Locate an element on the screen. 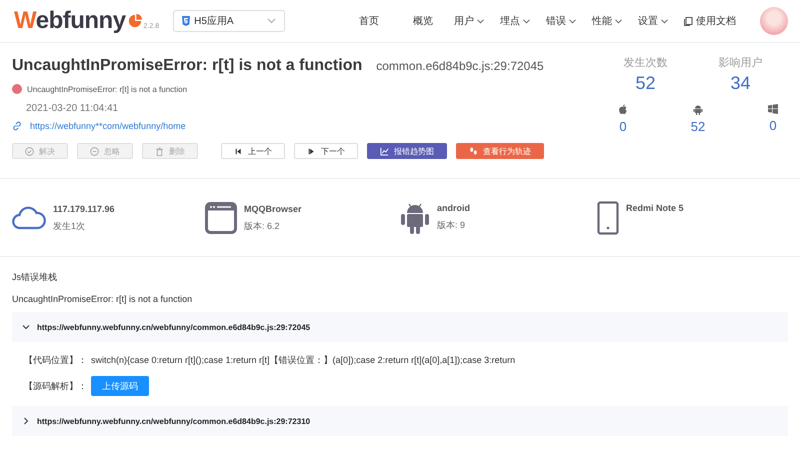 The image size is (800, 460). link-icon is located at coordinates (17, 126).